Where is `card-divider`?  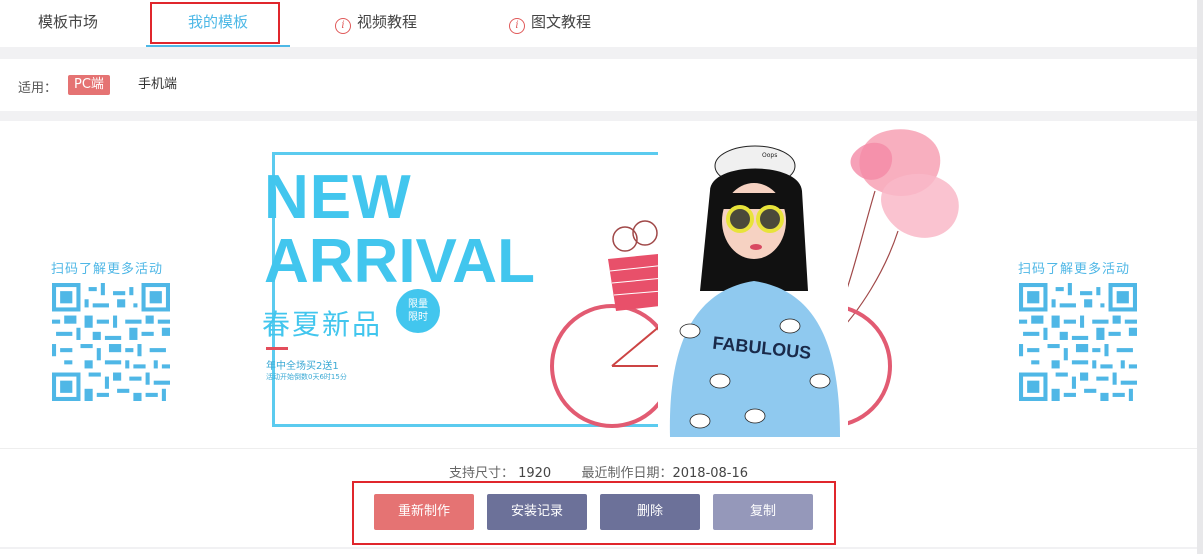 card-divider is located at coordinates (598, 448).